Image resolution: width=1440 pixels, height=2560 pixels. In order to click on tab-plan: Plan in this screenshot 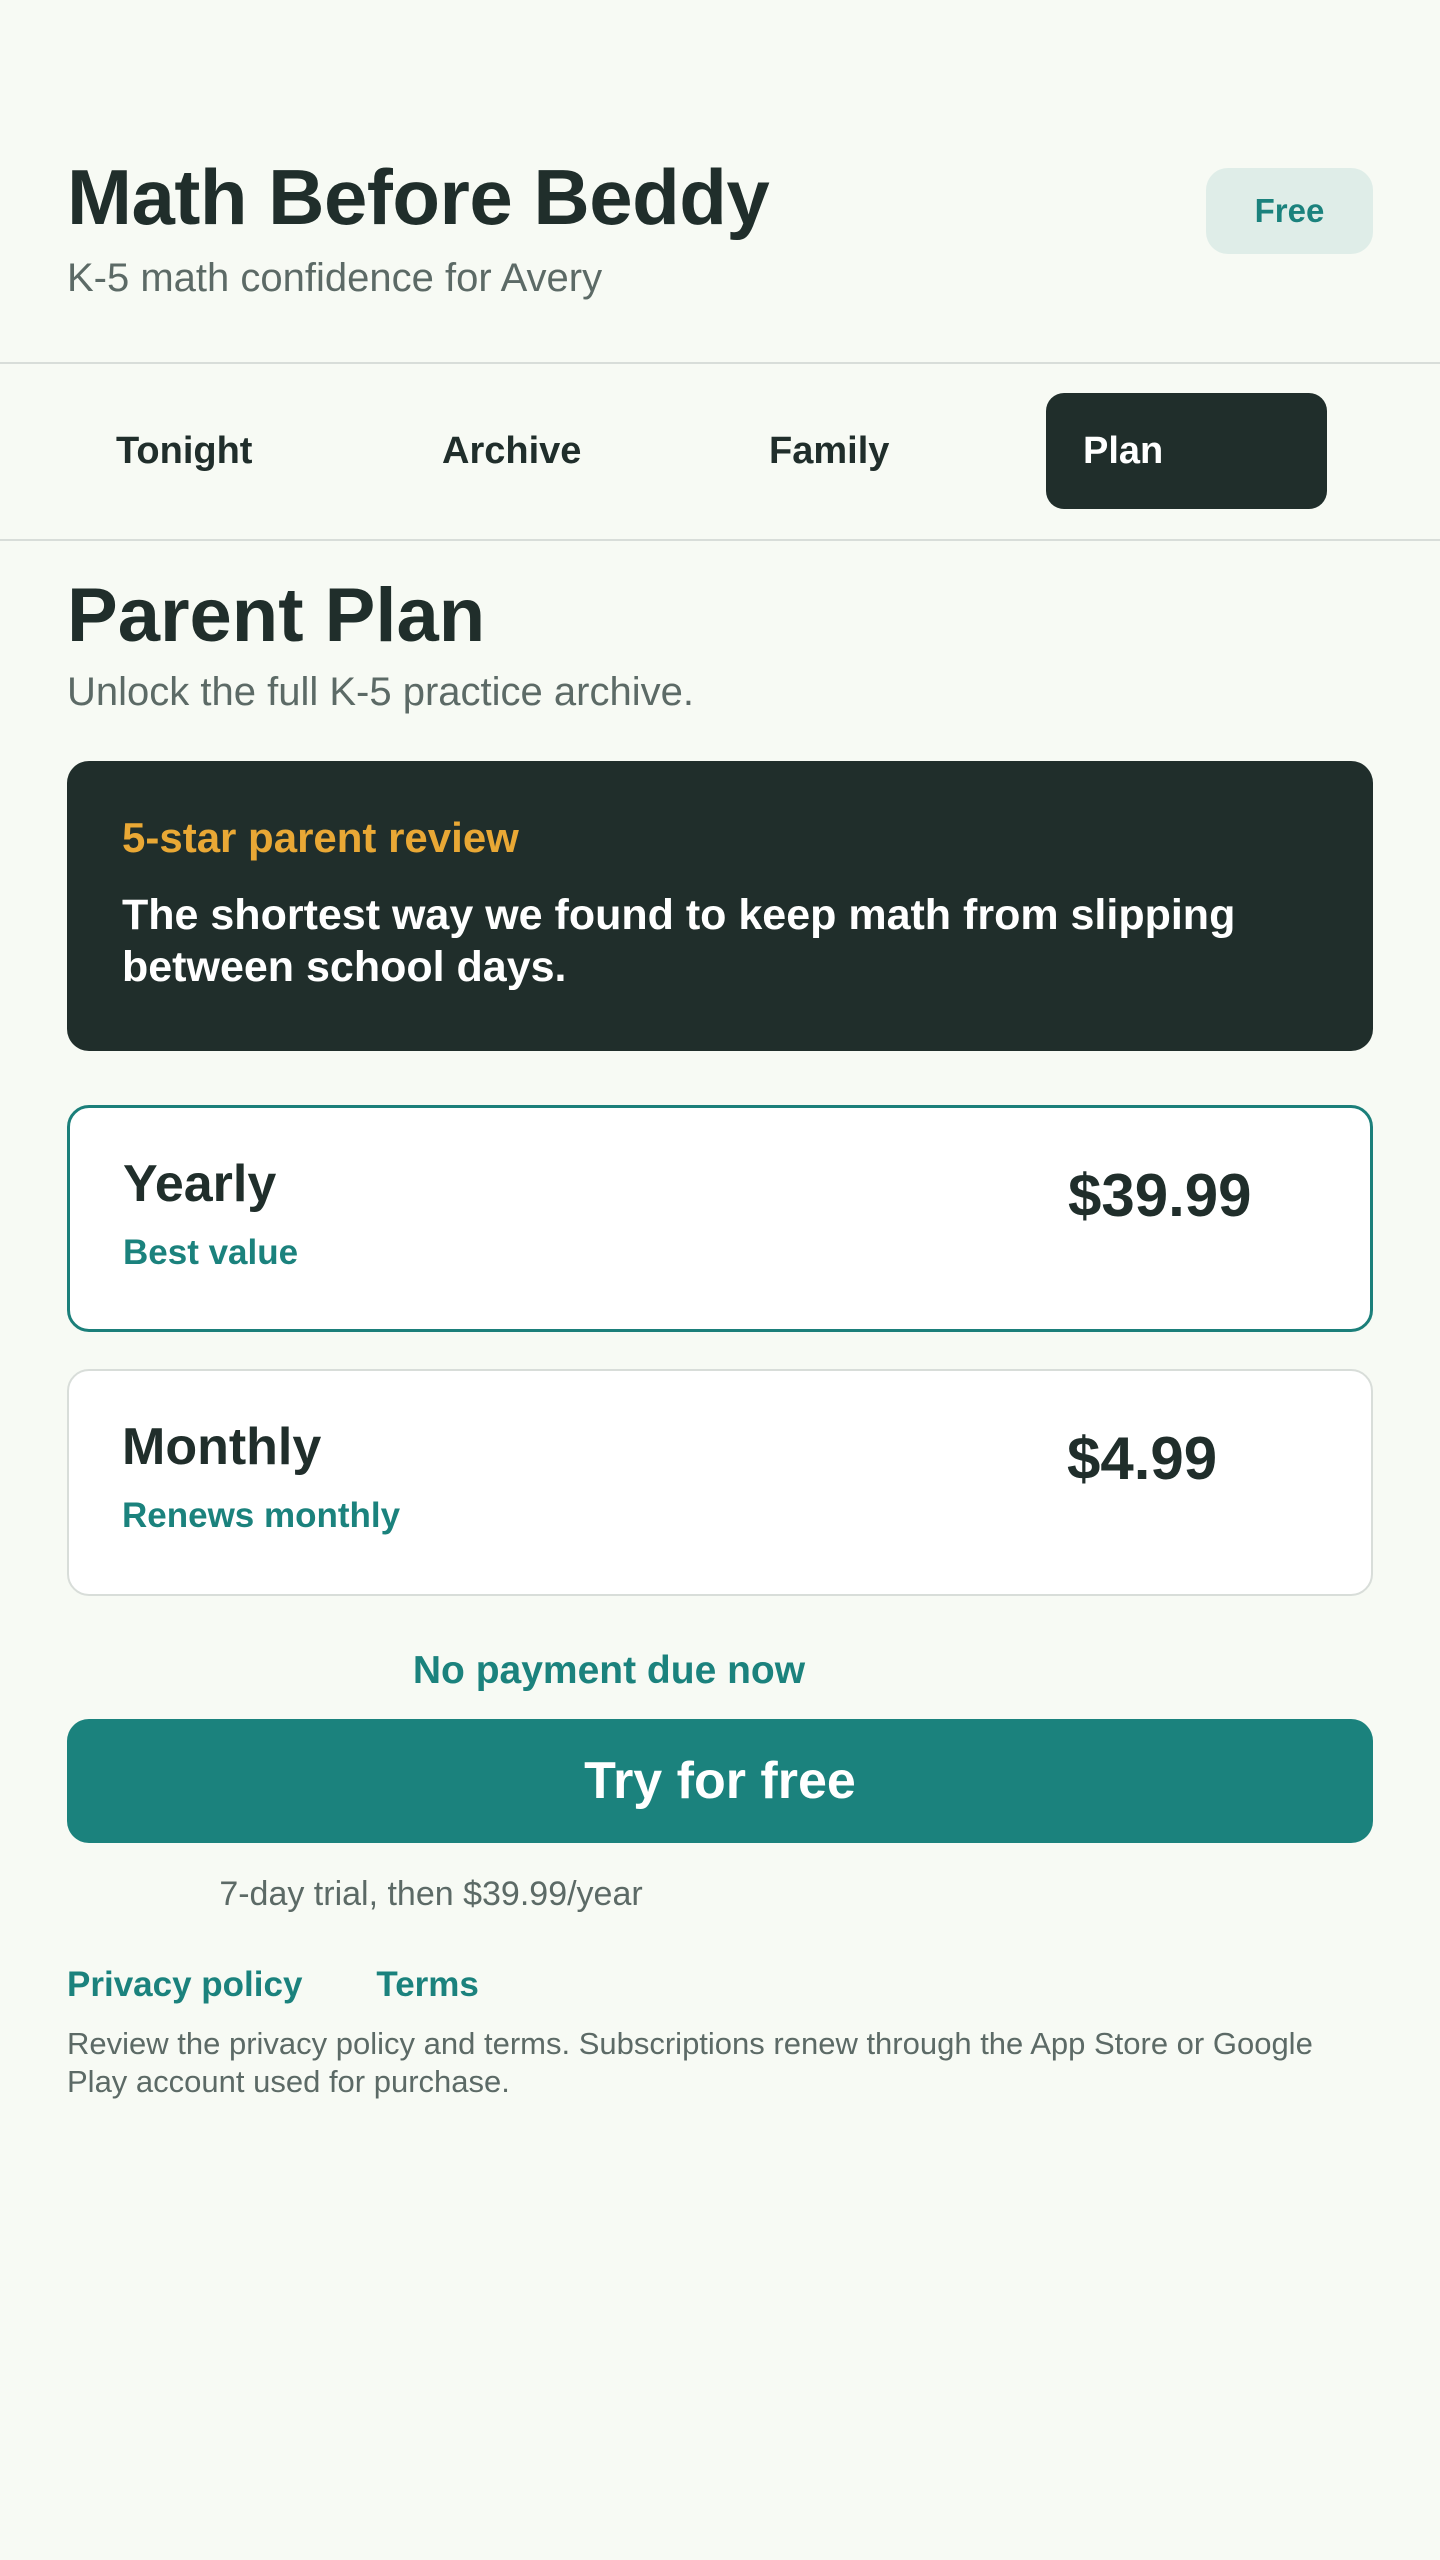, I will do `click(1186, 451)`.